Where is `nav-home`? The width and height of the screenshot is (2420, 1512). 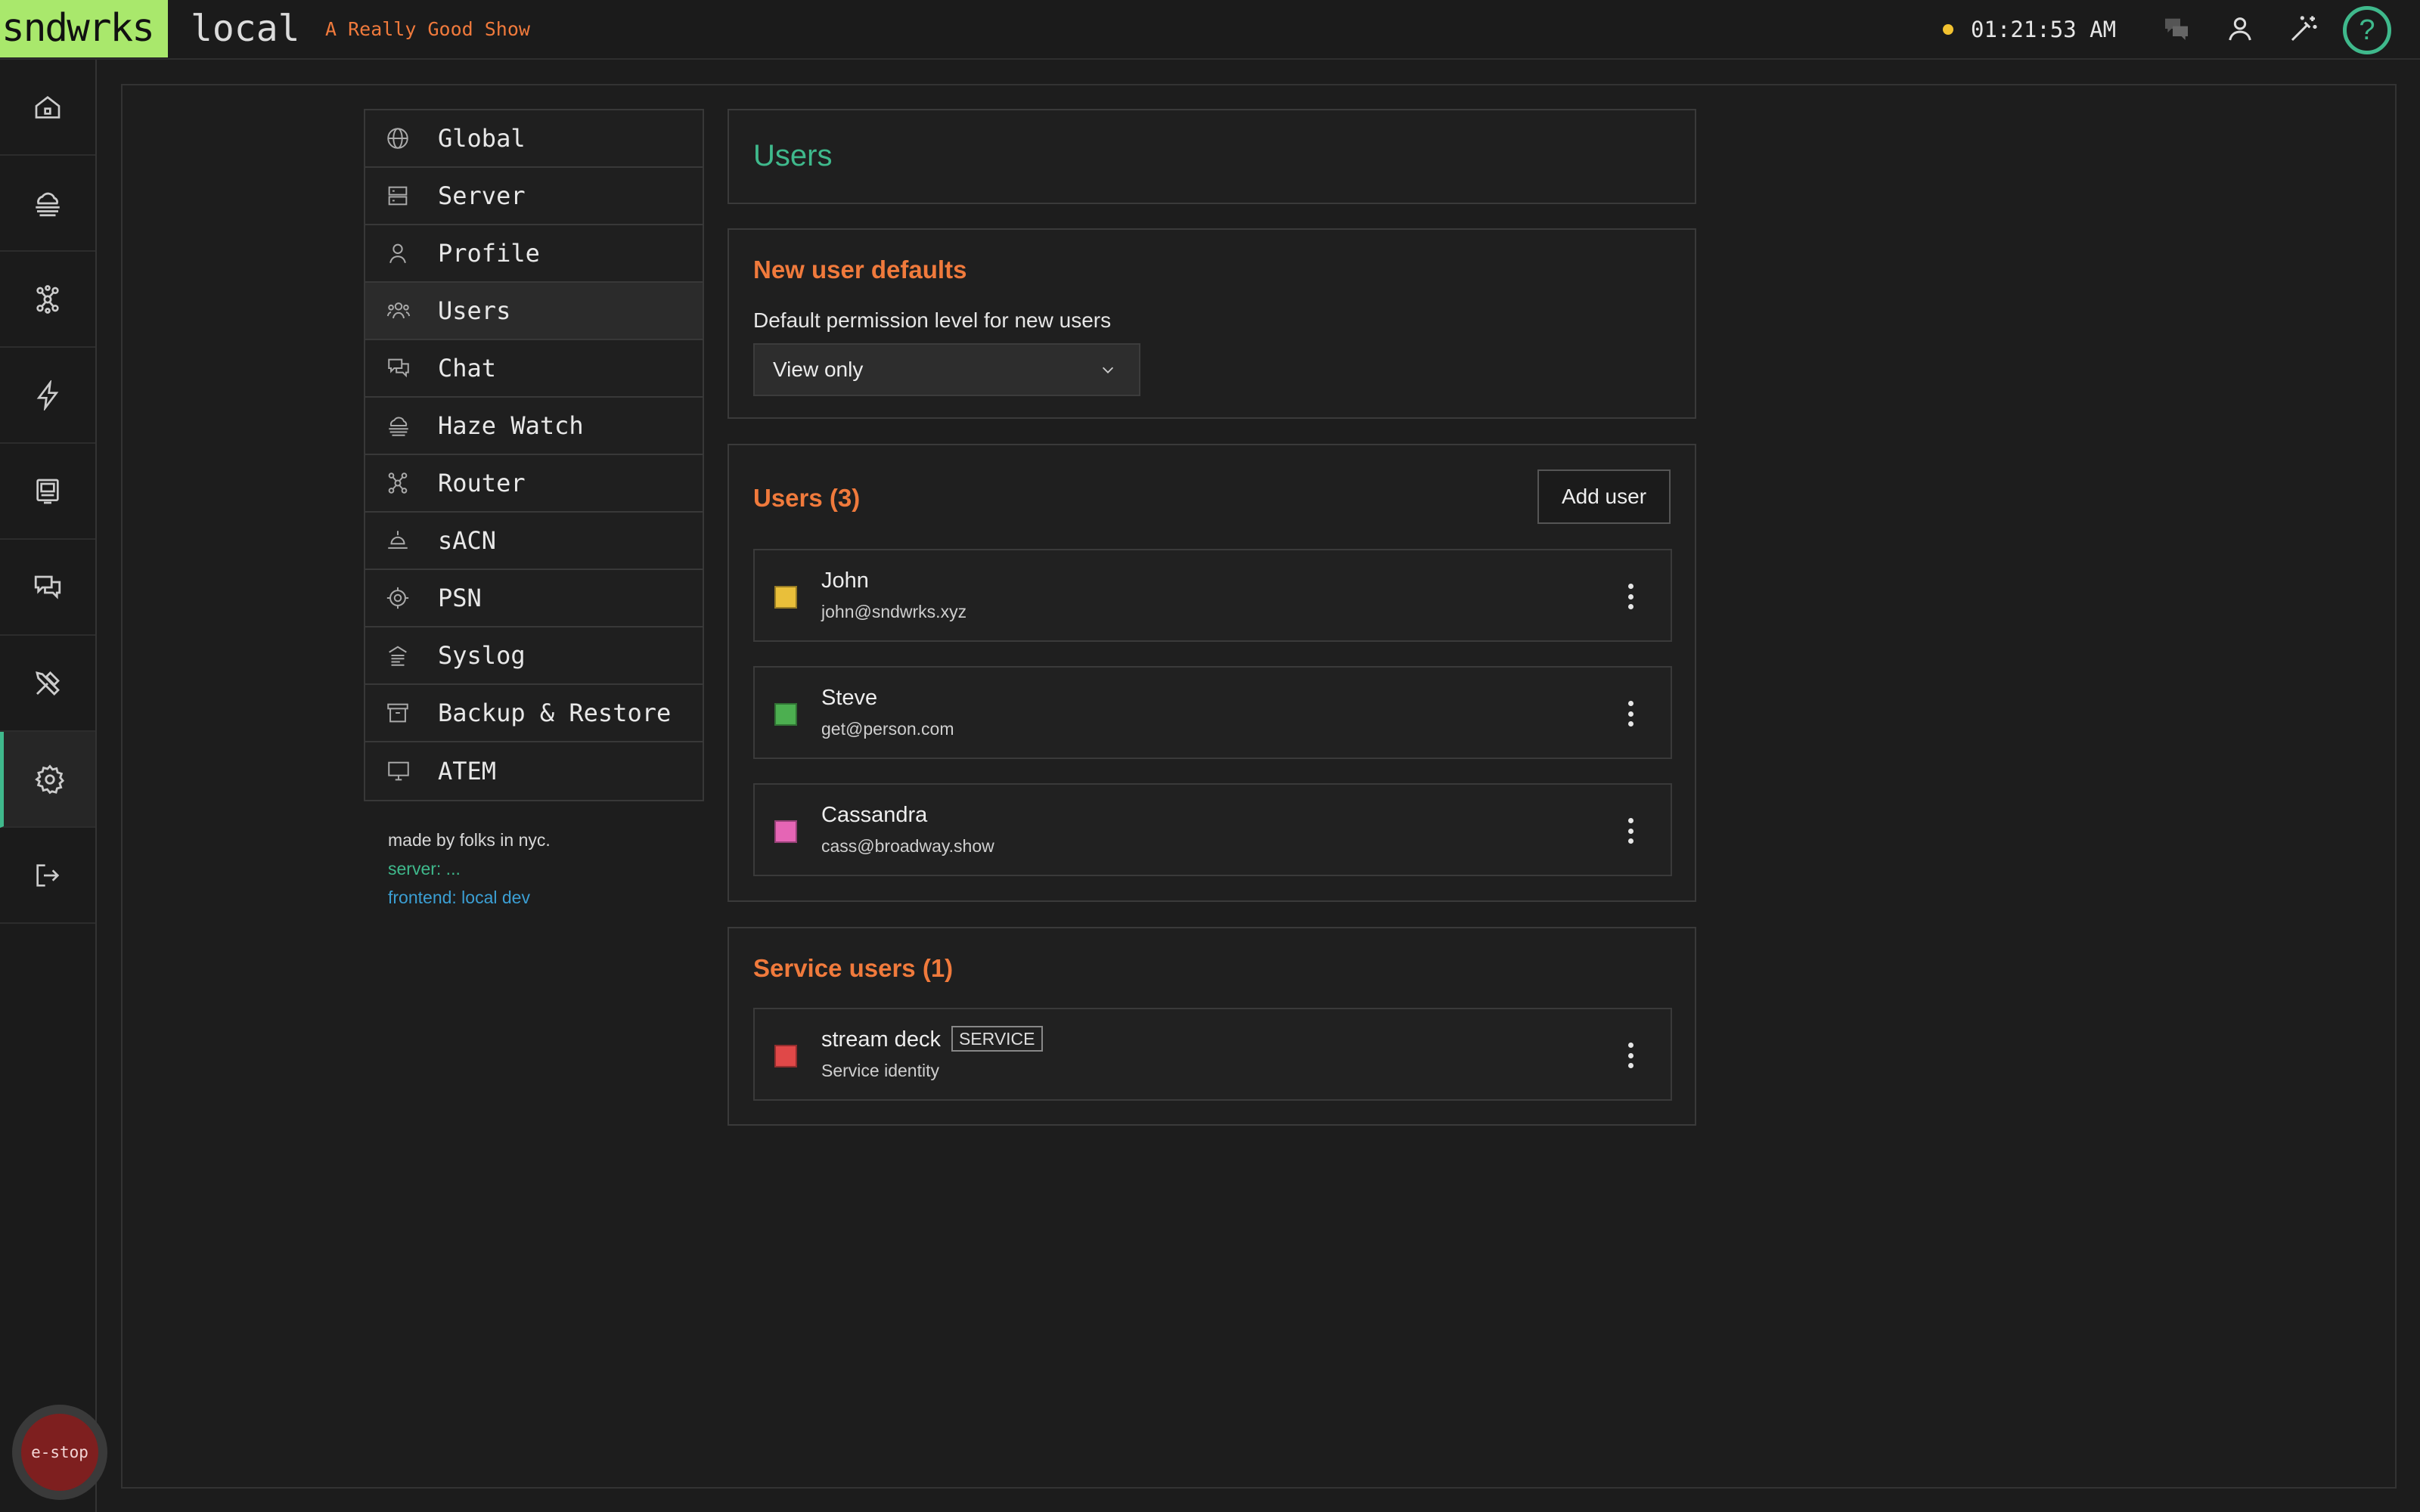
nav-home is located at coordinates (47, 108).